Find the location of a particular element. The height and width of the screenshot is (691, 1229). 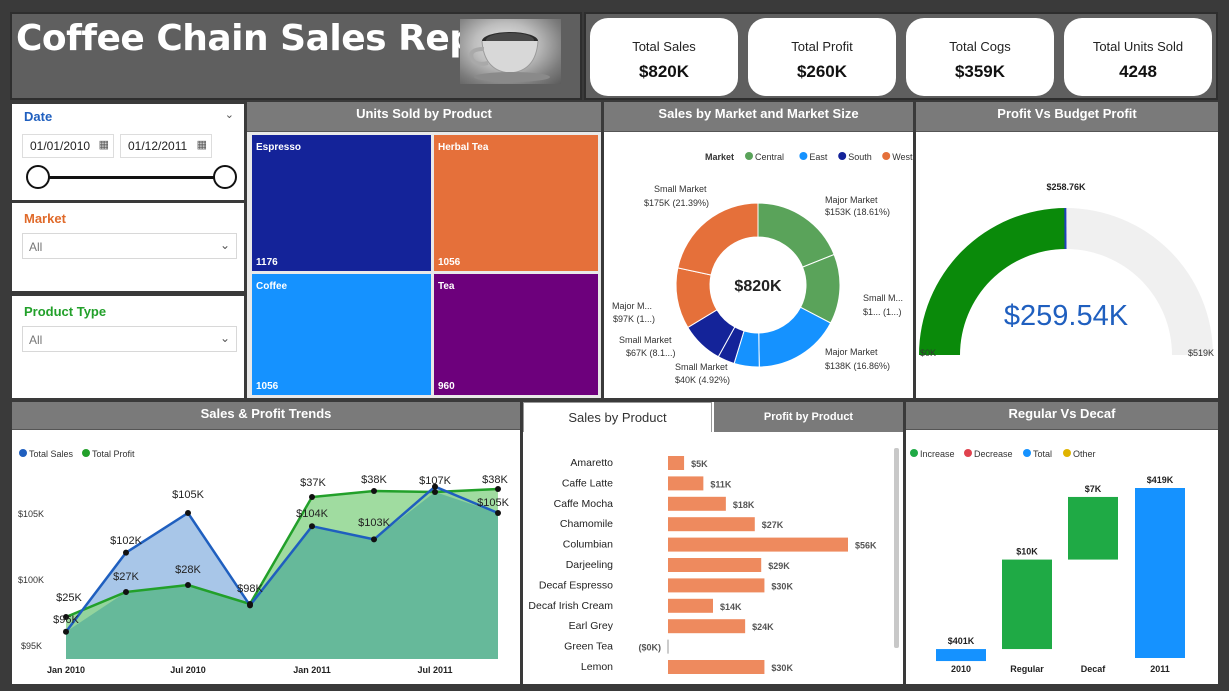

market-dropdown: All ⌄ is located at coordinates (129, 246).